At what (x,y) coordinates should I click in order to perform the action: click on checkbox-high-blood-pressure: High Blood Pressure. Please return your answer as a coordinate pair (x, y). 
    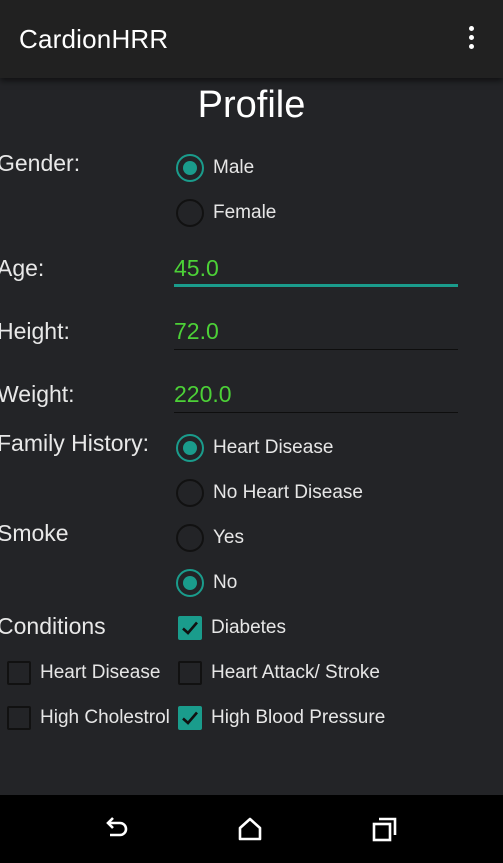
    Looking at the image, I should click on (281, 718).